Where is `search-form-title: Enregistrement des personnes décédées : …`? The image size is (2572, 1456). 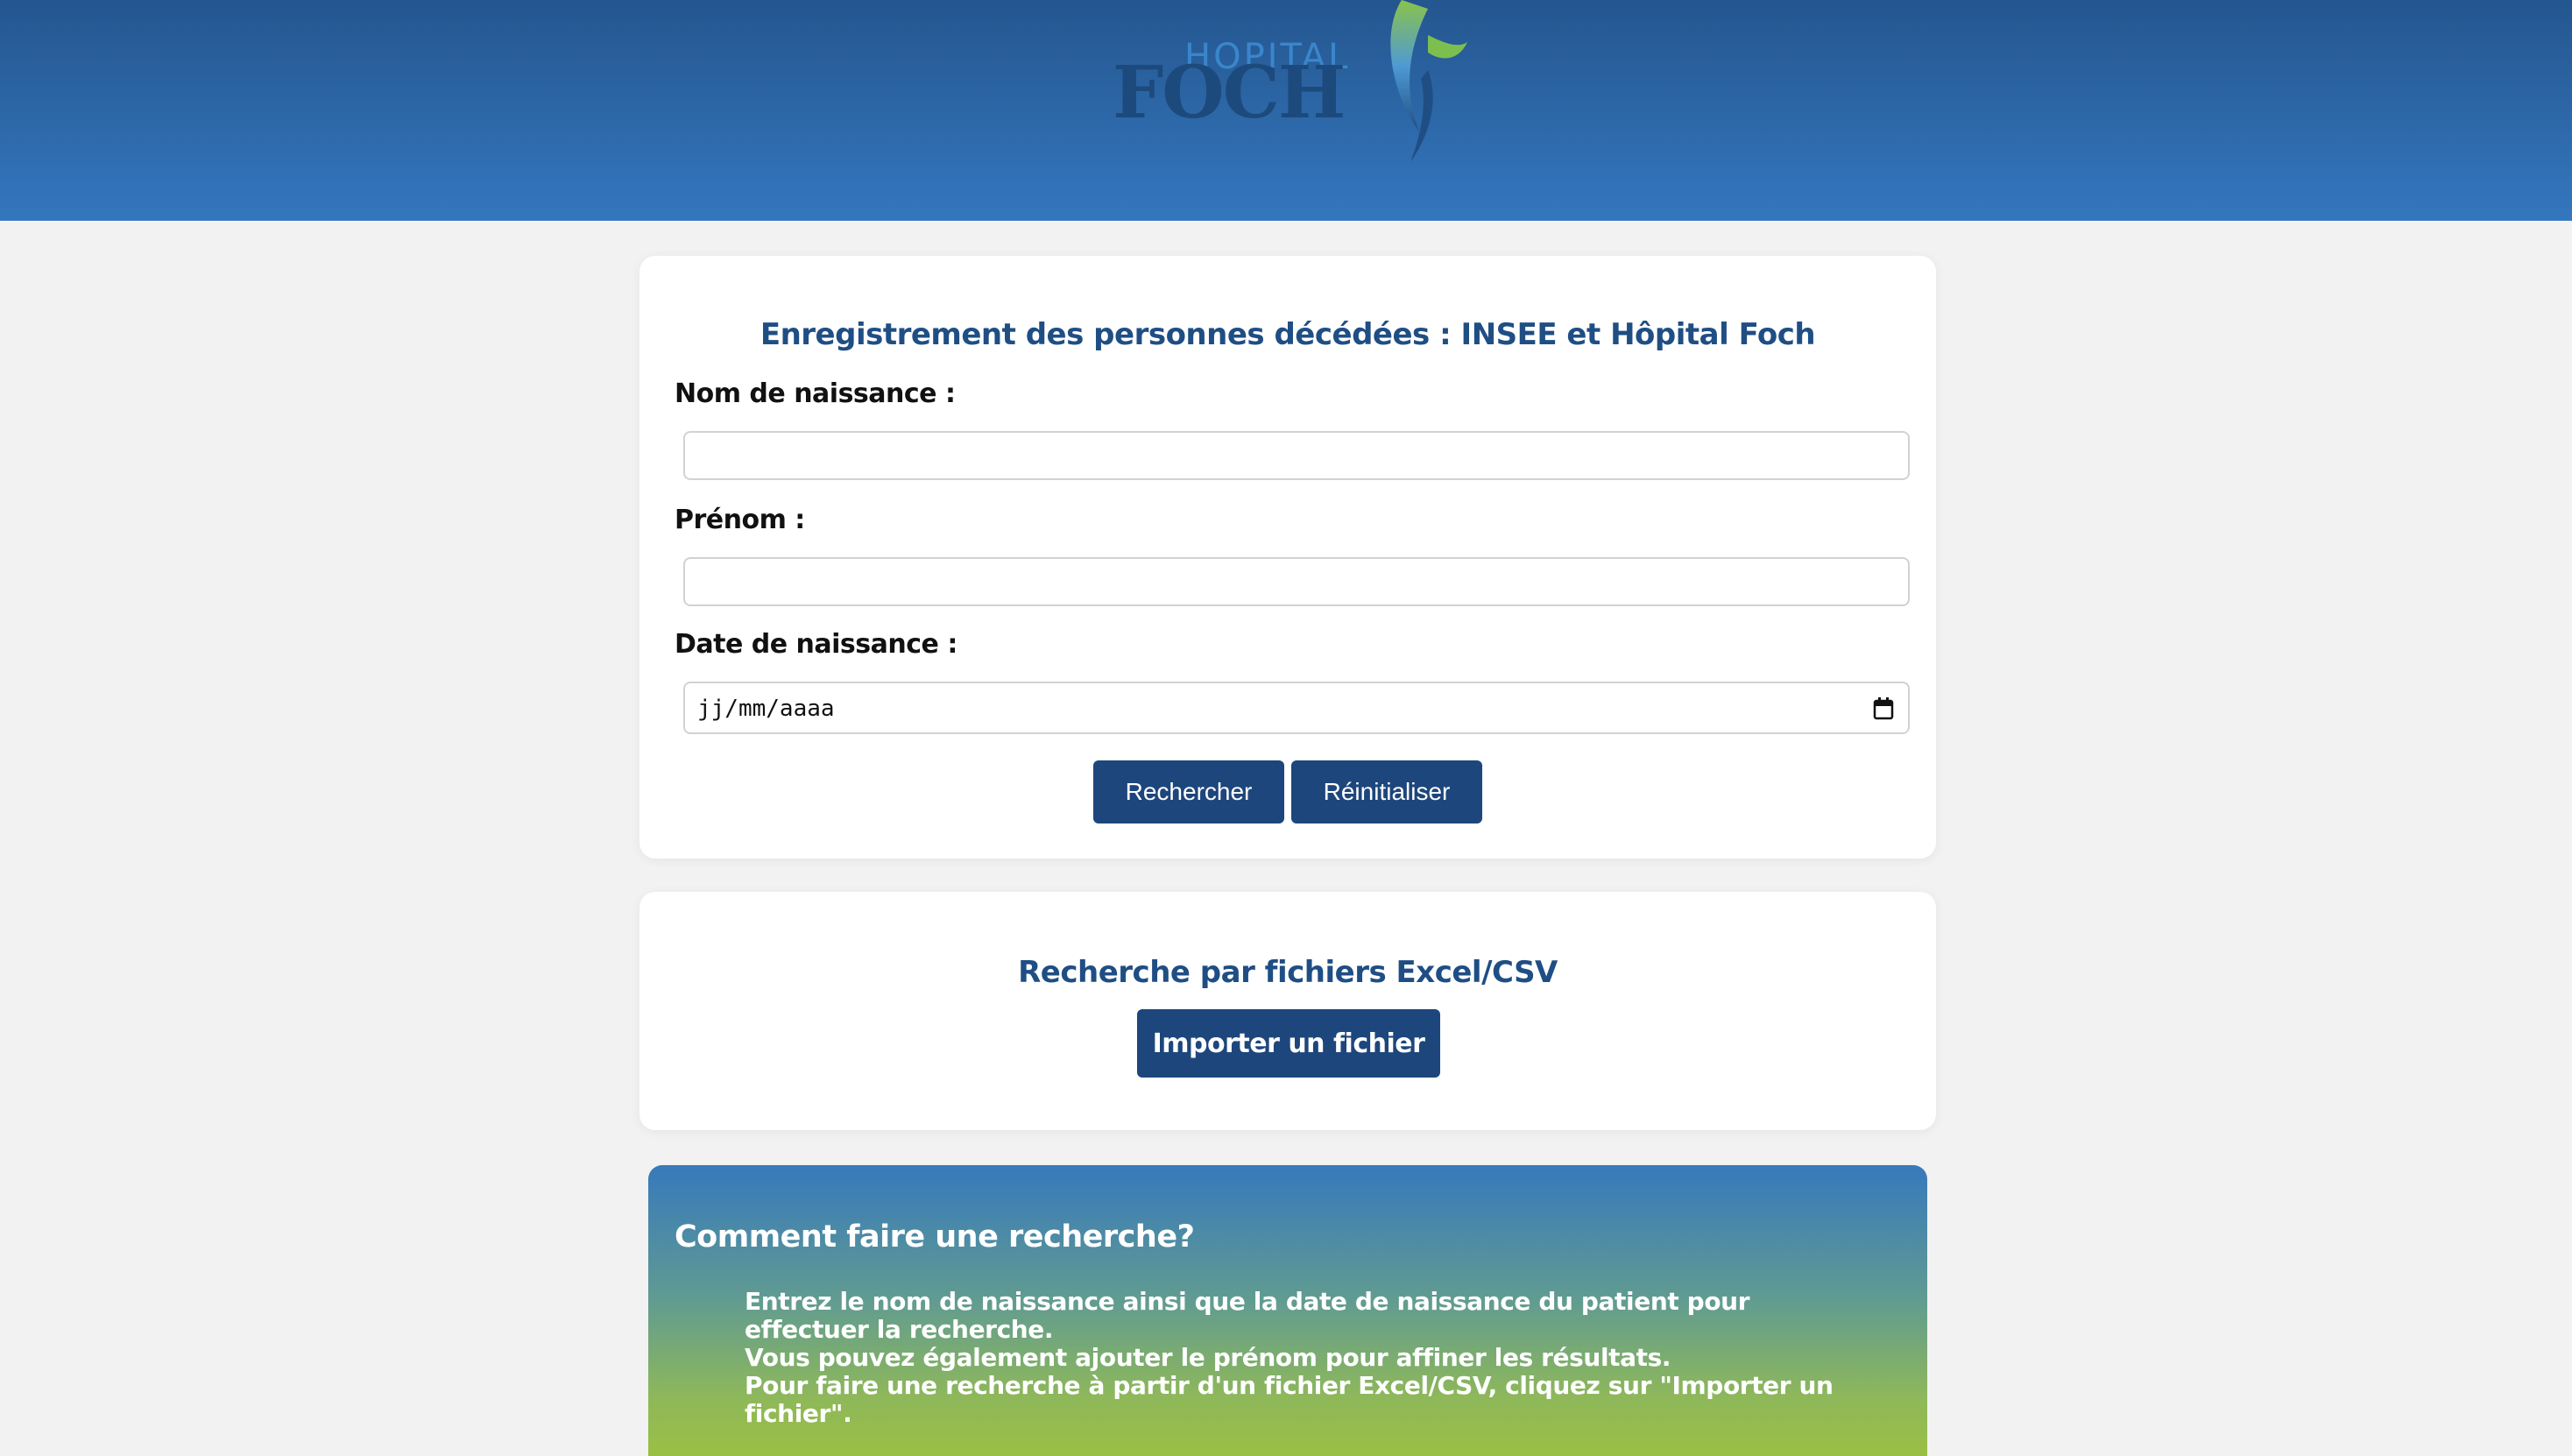
search-form-title: Enregistrement des personnes décédées : … is located at coordinates (1288, 334).